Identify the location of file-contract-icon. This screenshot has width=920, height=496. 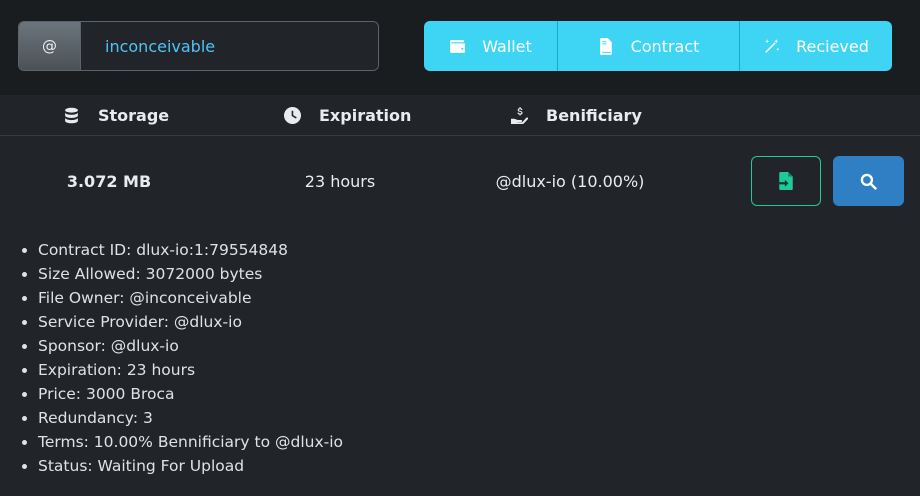
(605, 46).